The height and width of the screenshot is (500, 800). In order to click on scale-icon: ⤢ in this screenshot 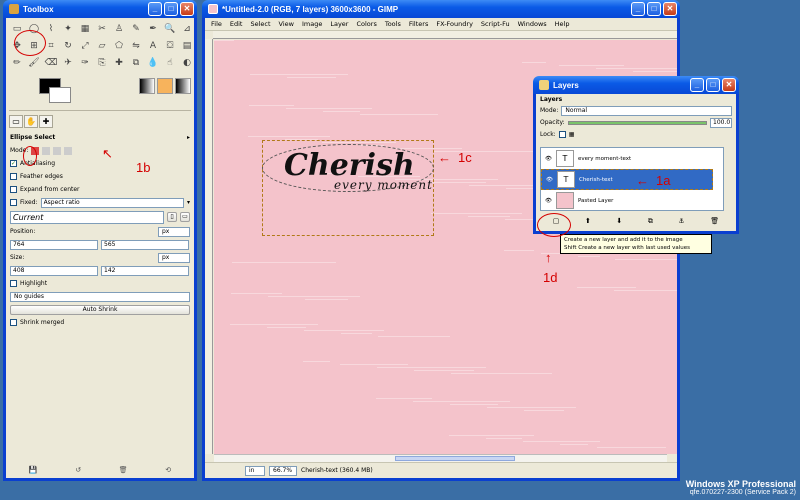, I will do `click(85, 46)`.